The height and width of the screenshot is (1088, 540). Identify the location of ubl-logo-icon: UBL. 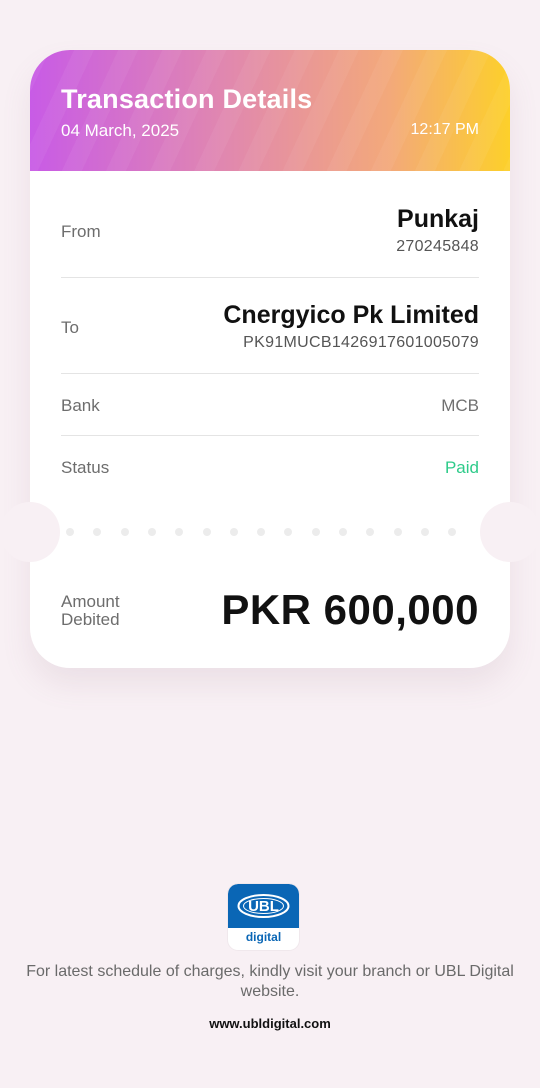
(263, 906).